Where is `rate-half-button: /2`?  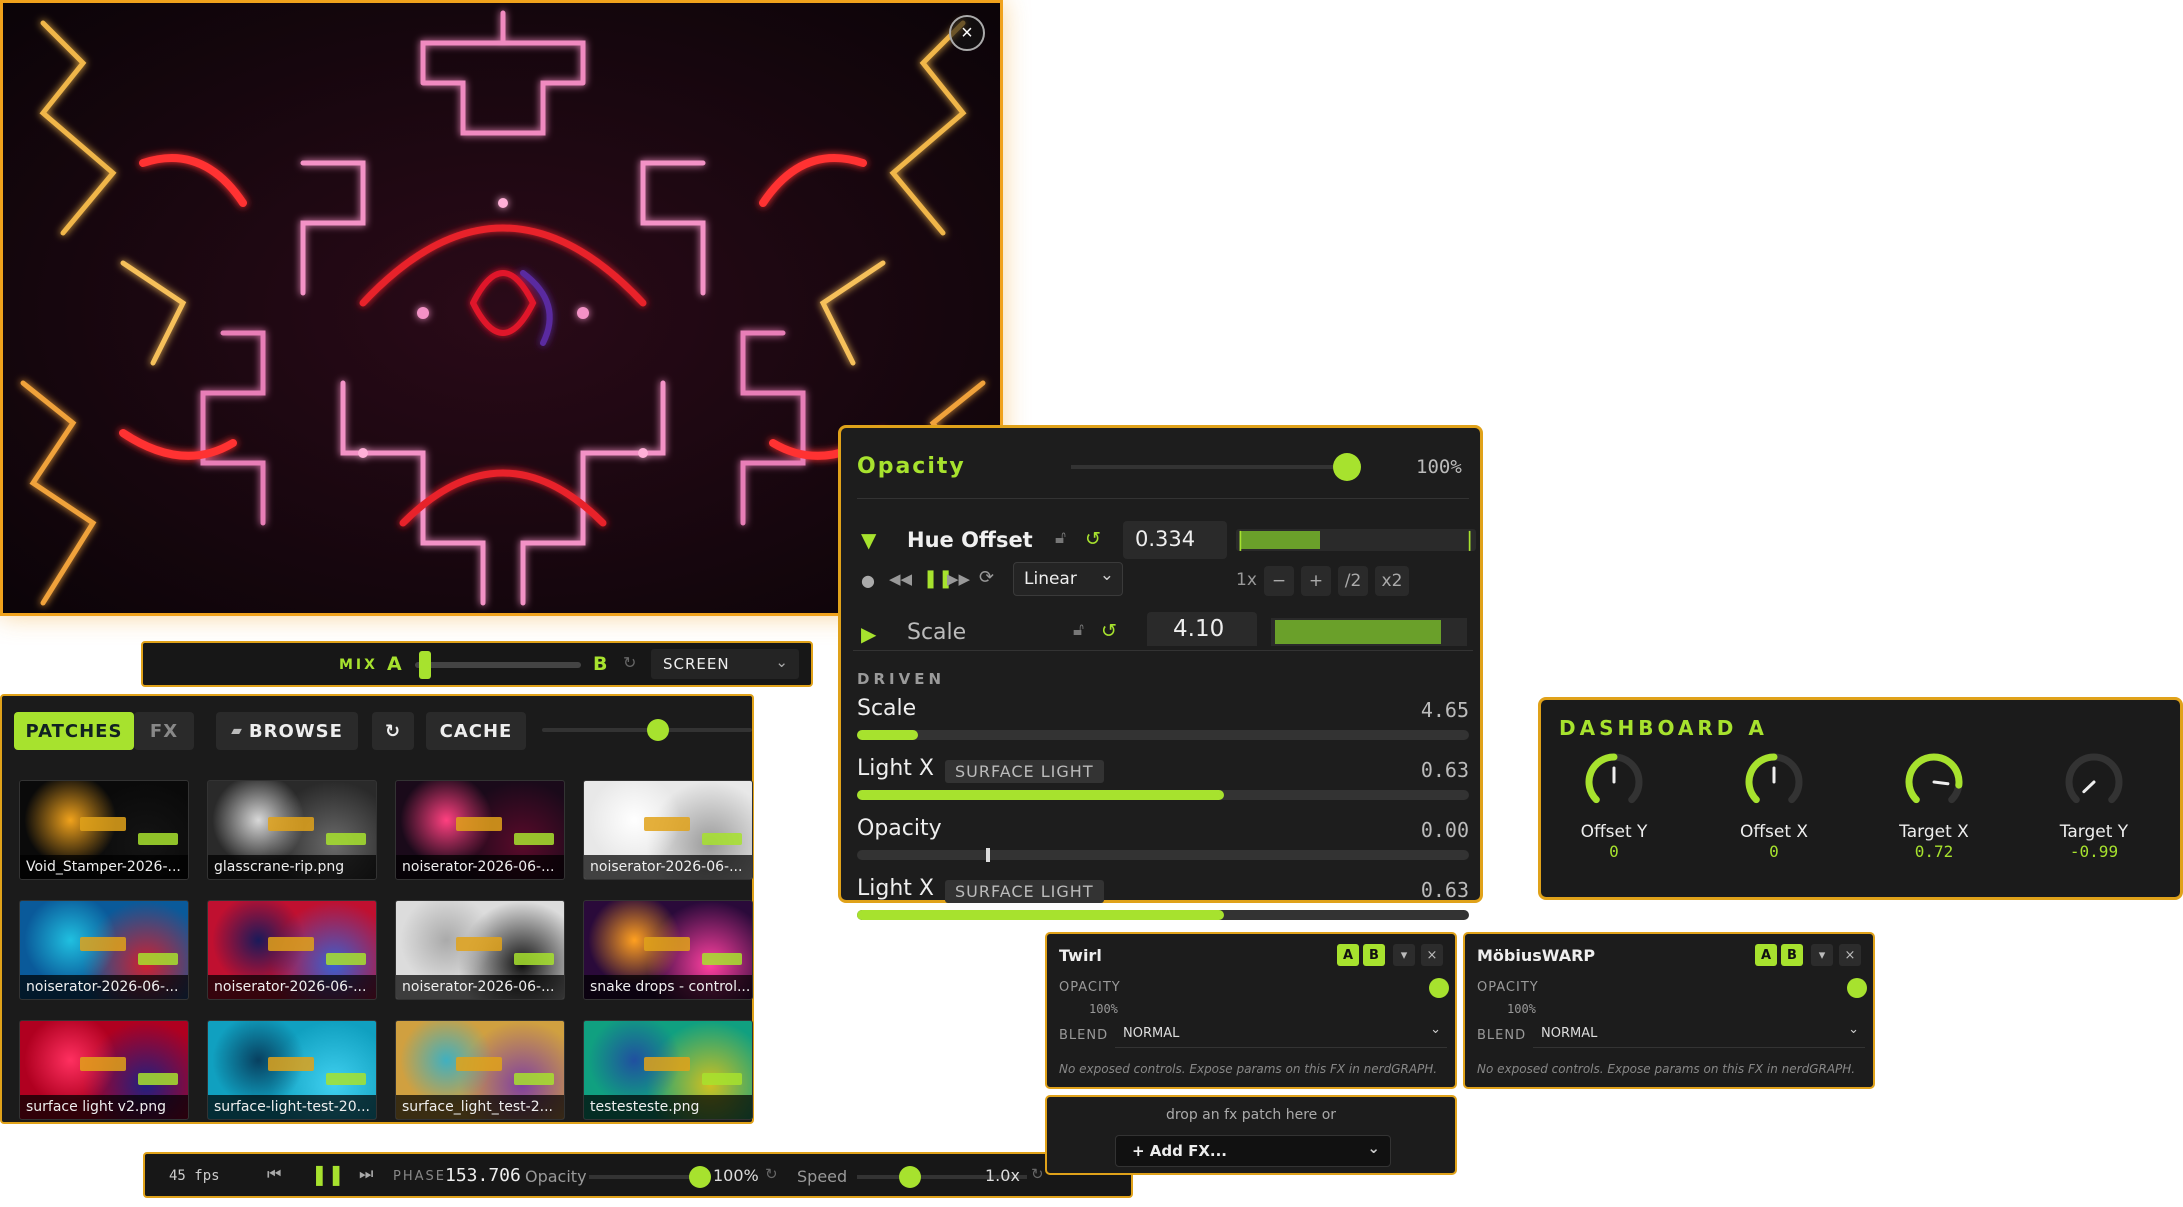 rate-half-button: /2 is located at coordinates (1353, 581).